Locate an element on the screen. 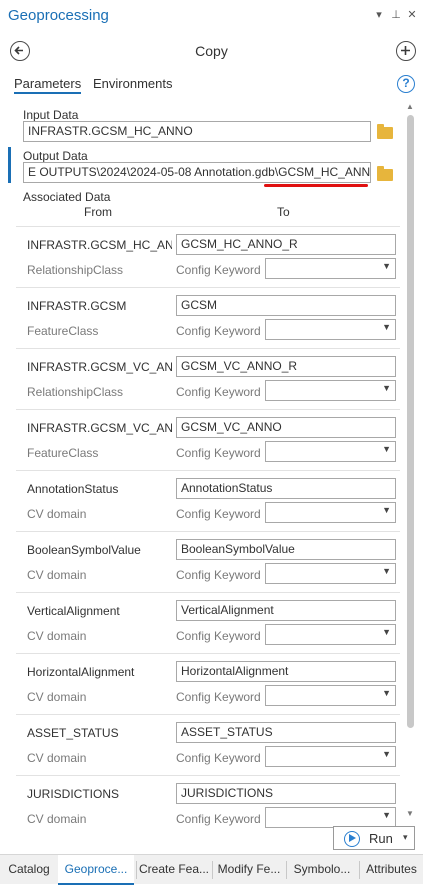 The width and height of the screenshot is (423, 885). tool-toolbar: Copy is located at coordinates (211, 51).